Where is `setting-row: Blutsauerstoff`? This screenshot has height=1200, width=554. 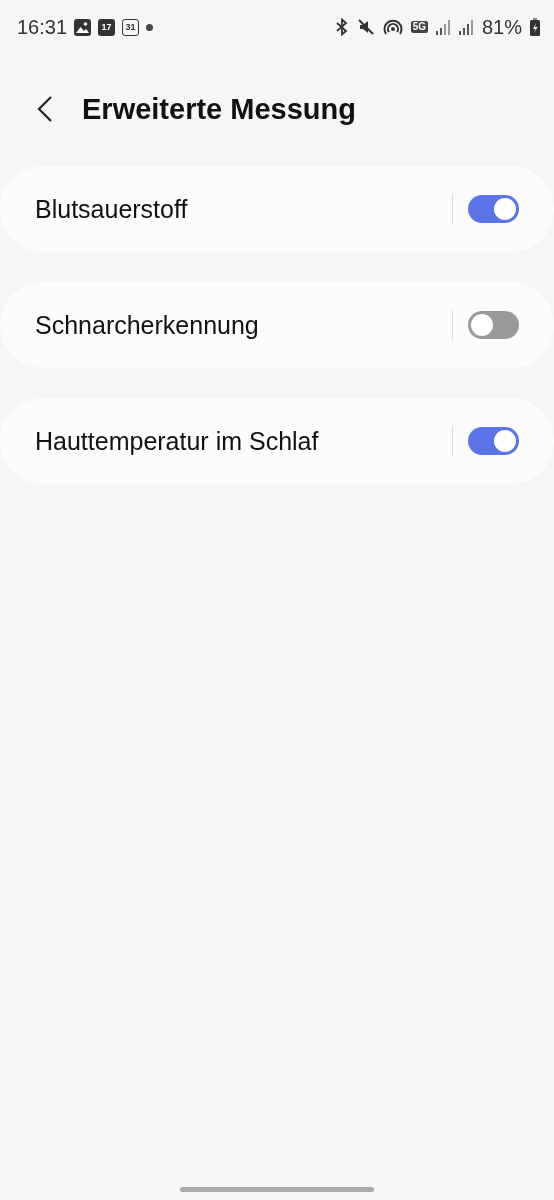
setting-row: Blutsauerstoff is located at coordinates (277, 209).